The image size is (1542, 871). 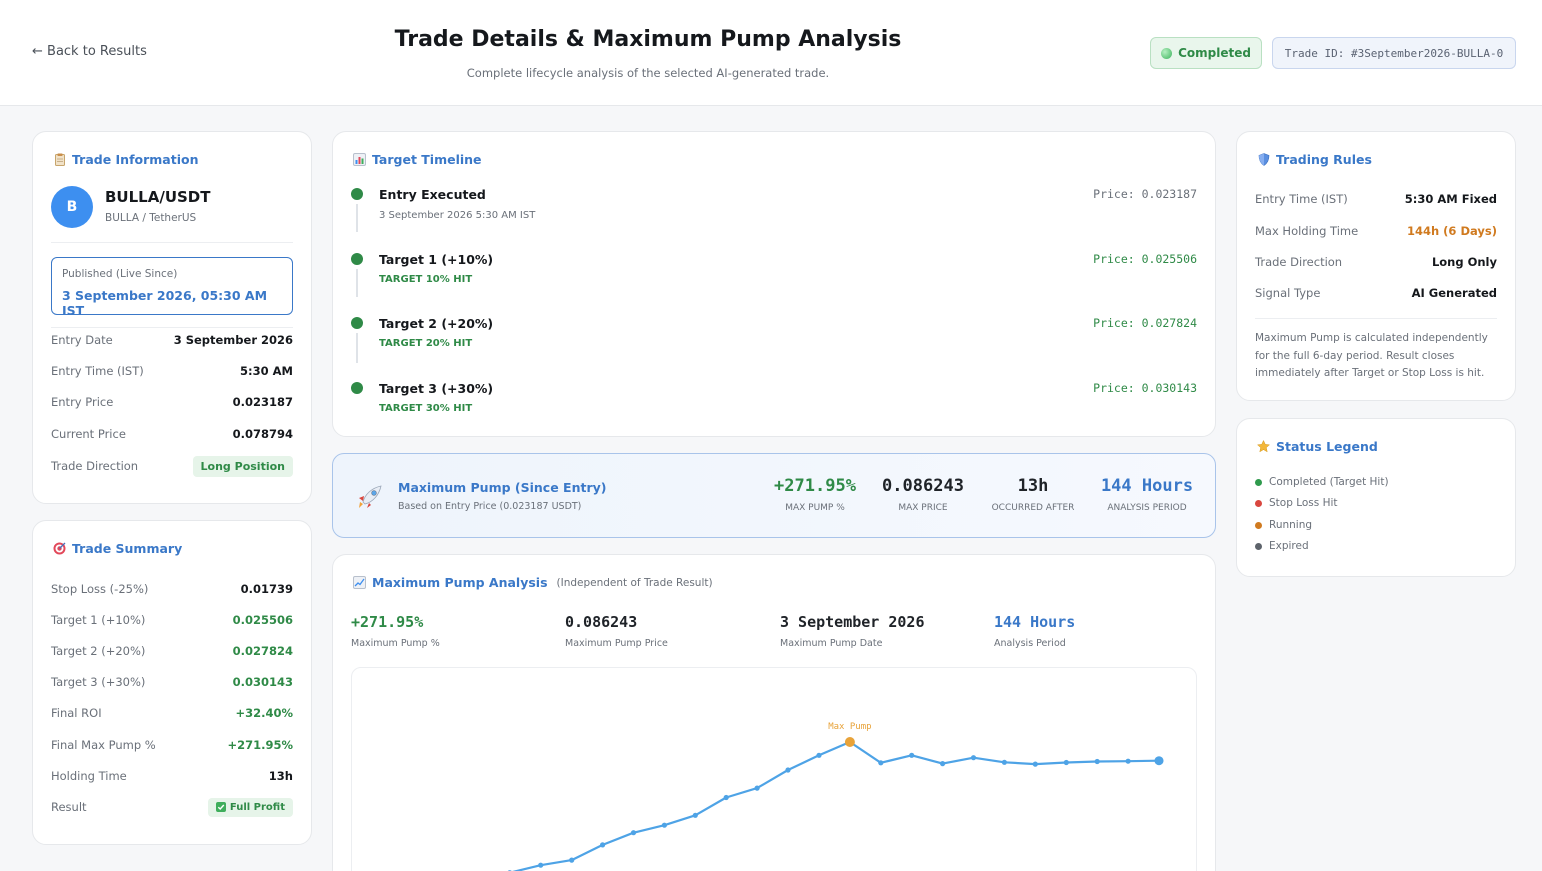 I want to click on legend-expired: Expired, so click(x=1282, y=546).